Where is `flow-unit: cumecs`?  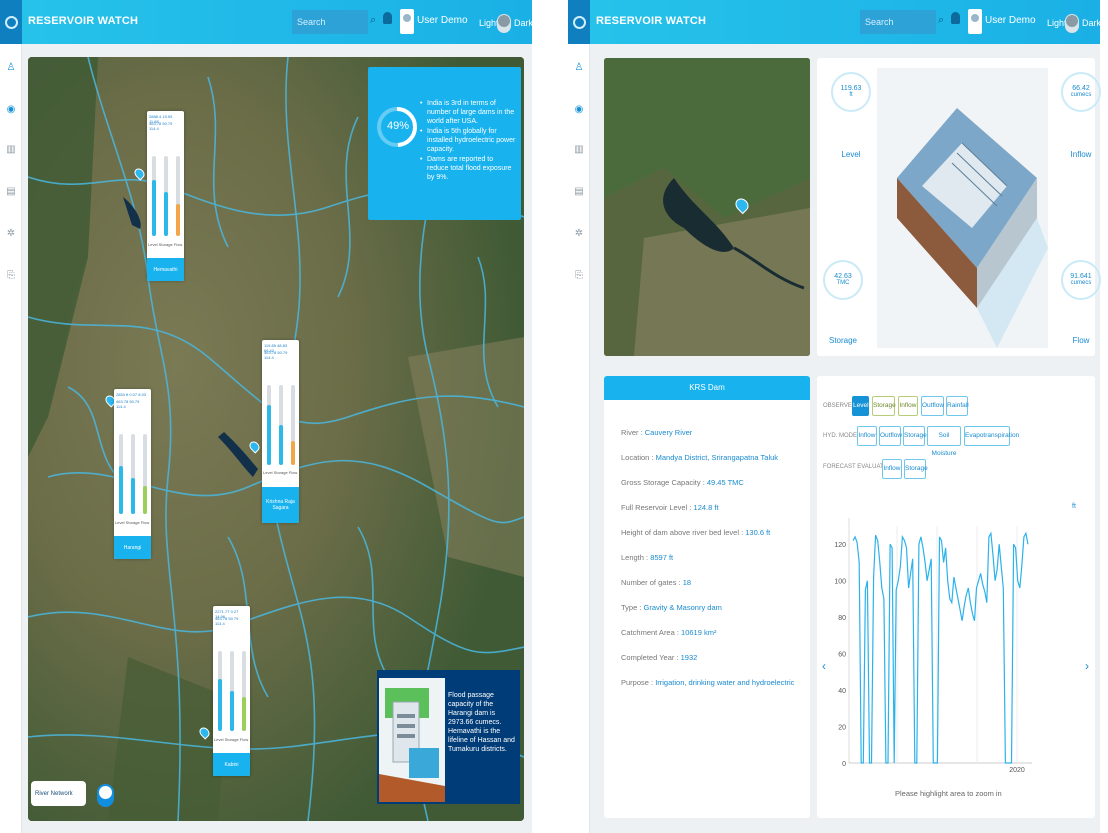
flow-unit: cumecs is located at coordinates (1081, 283).